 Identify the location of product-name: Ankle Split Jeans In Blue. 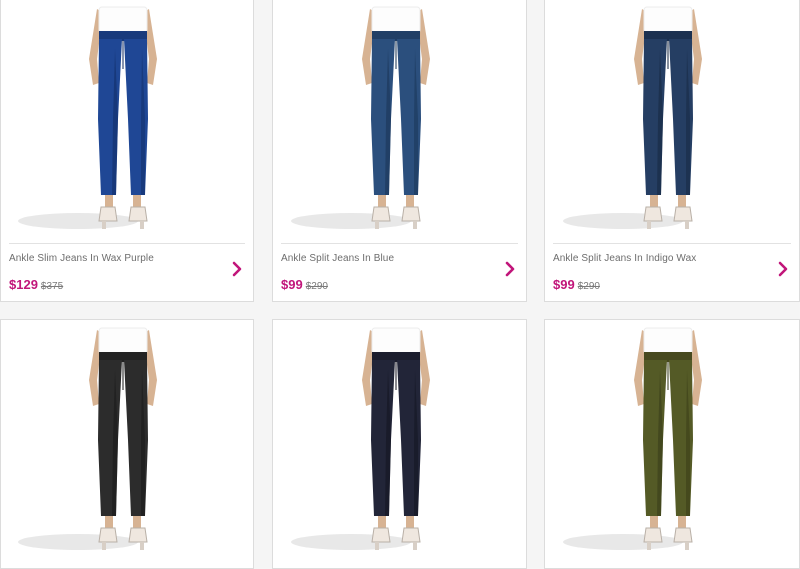
(337, 258).